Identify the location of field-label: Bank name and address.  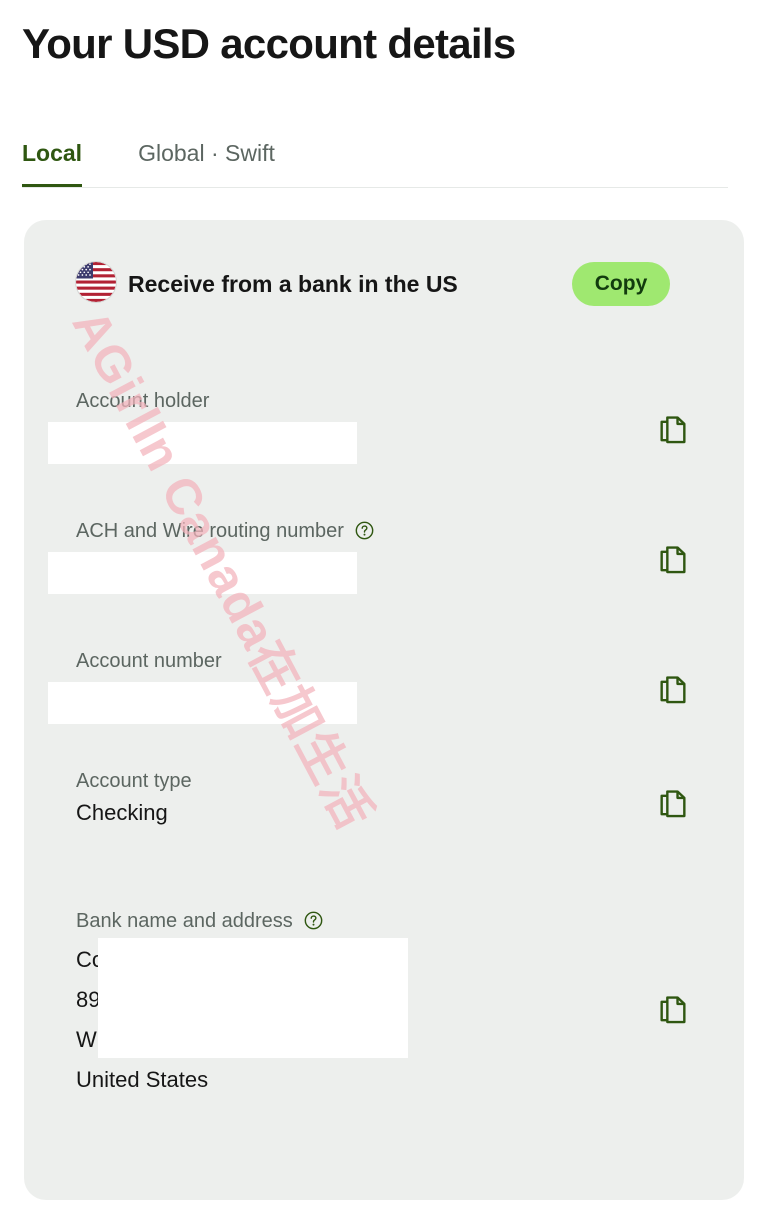
(199, 921).